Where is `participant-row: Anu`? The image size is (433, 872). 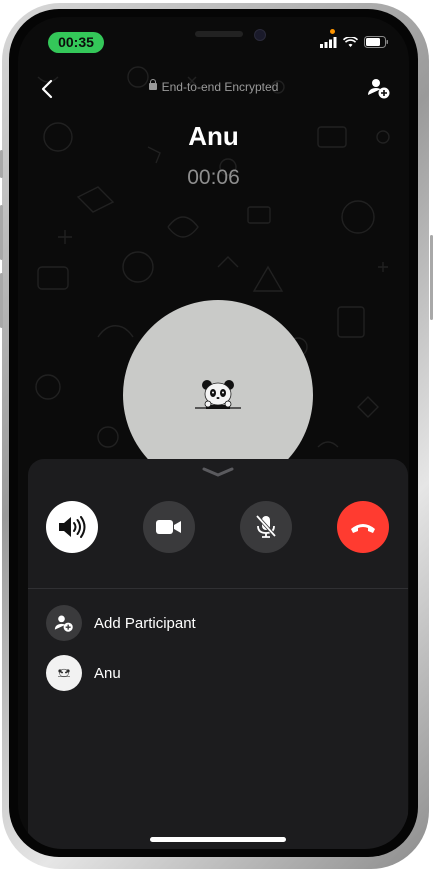 participant-row: Anu is located at coordinates (216, 673).